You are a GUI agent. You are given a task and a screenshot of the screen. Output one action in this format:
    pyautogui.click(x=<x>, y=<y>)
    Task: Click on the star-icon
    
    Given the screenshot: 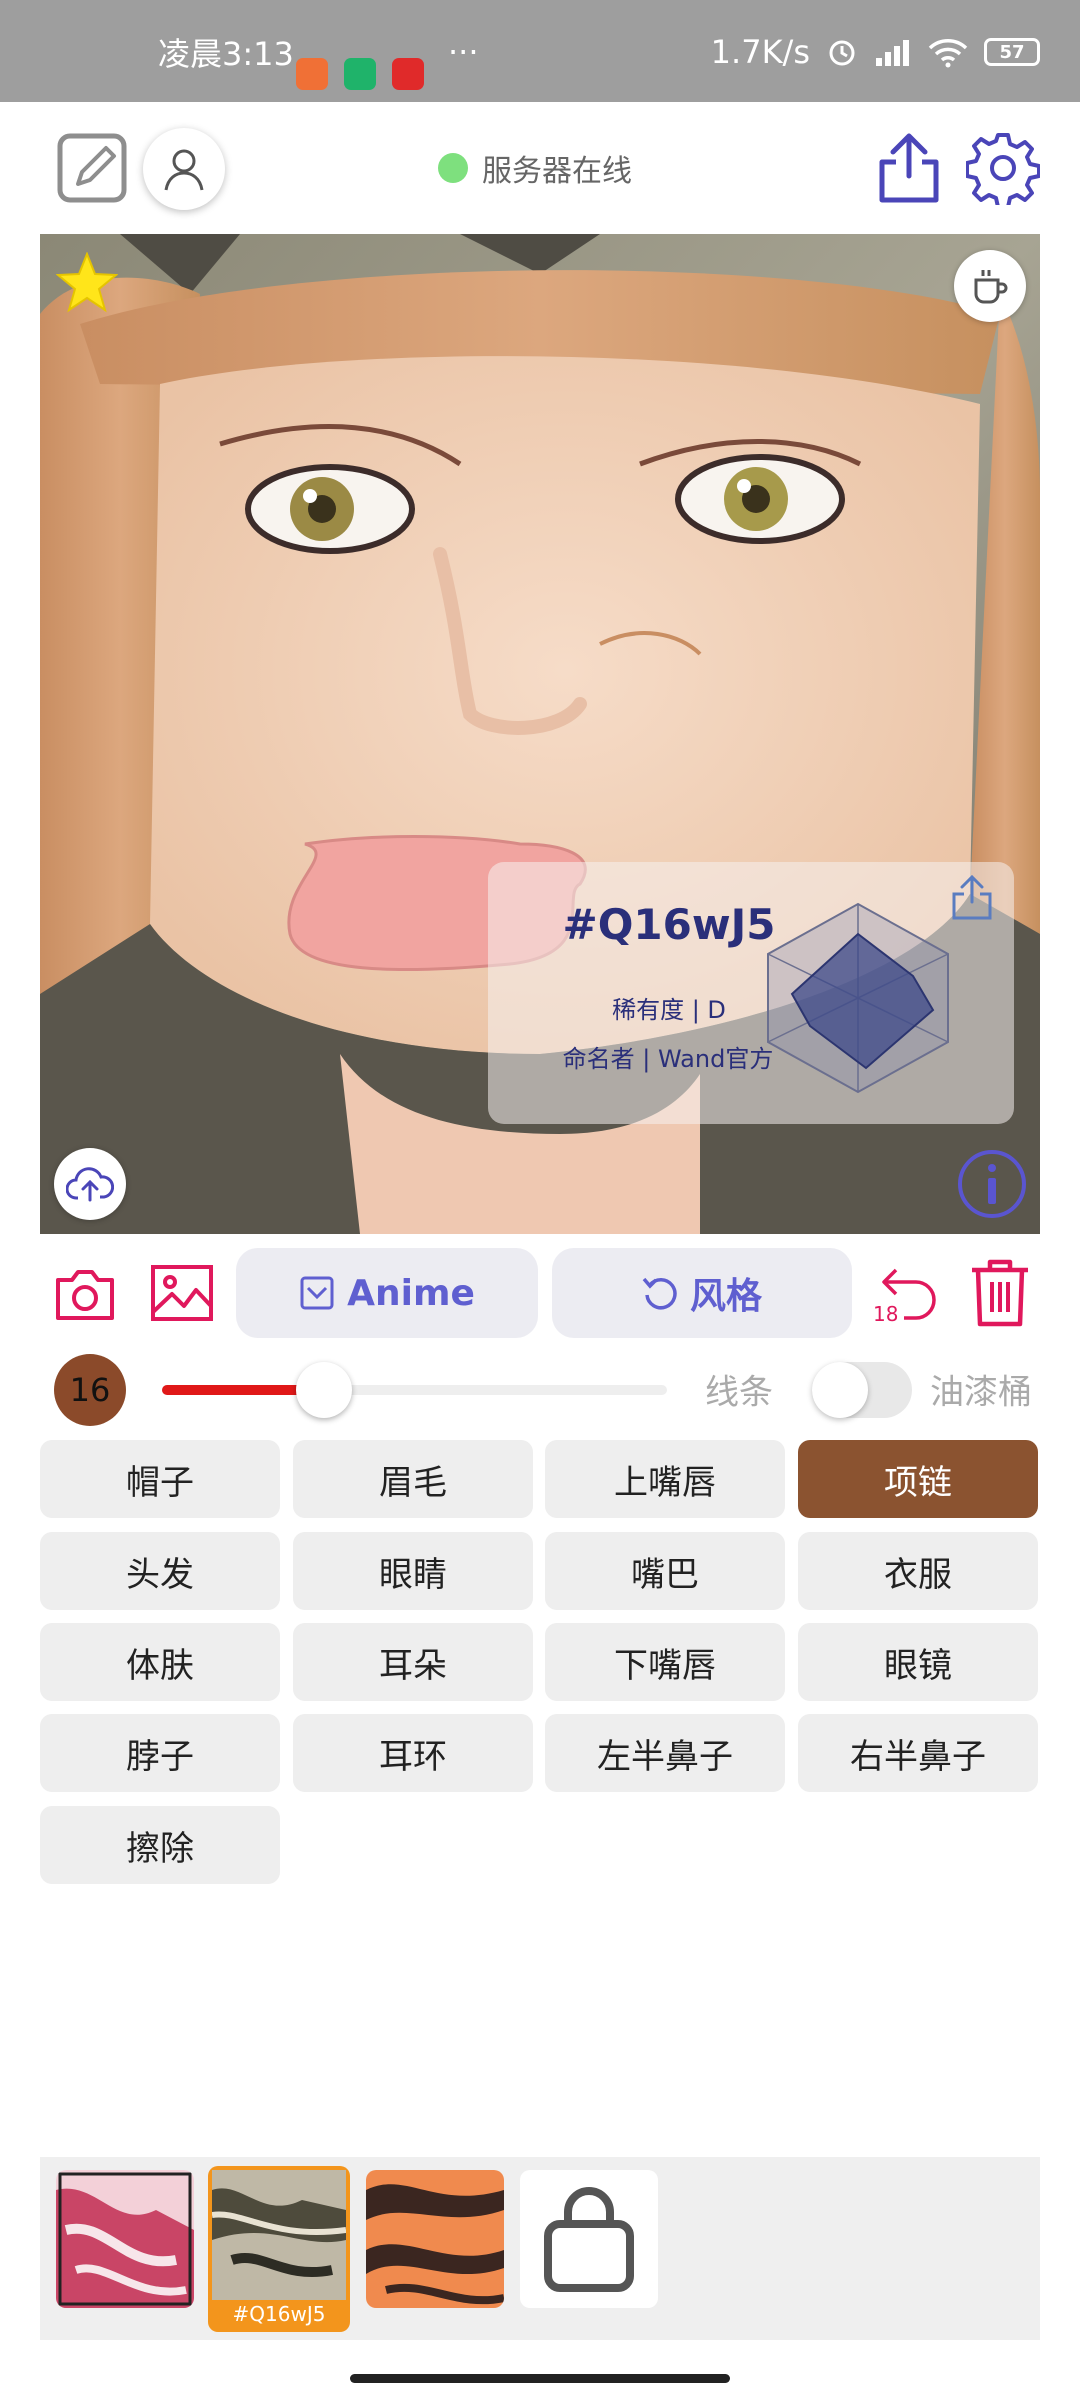 What is the action you would take?
    pyautogui.click(x=87, y=282)
    